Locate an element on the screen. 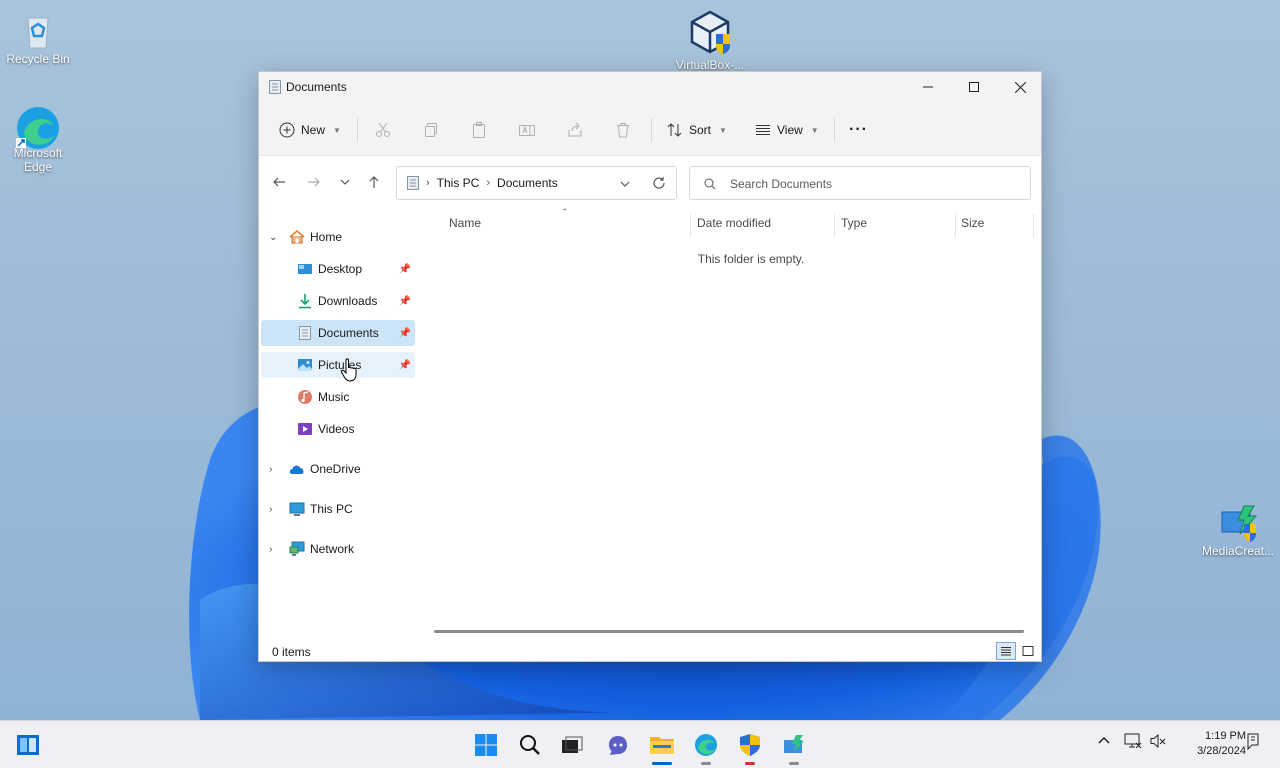 The image size is (1280, 768). address-bar: › This PC › Documents is located at coordinates (536, 183).